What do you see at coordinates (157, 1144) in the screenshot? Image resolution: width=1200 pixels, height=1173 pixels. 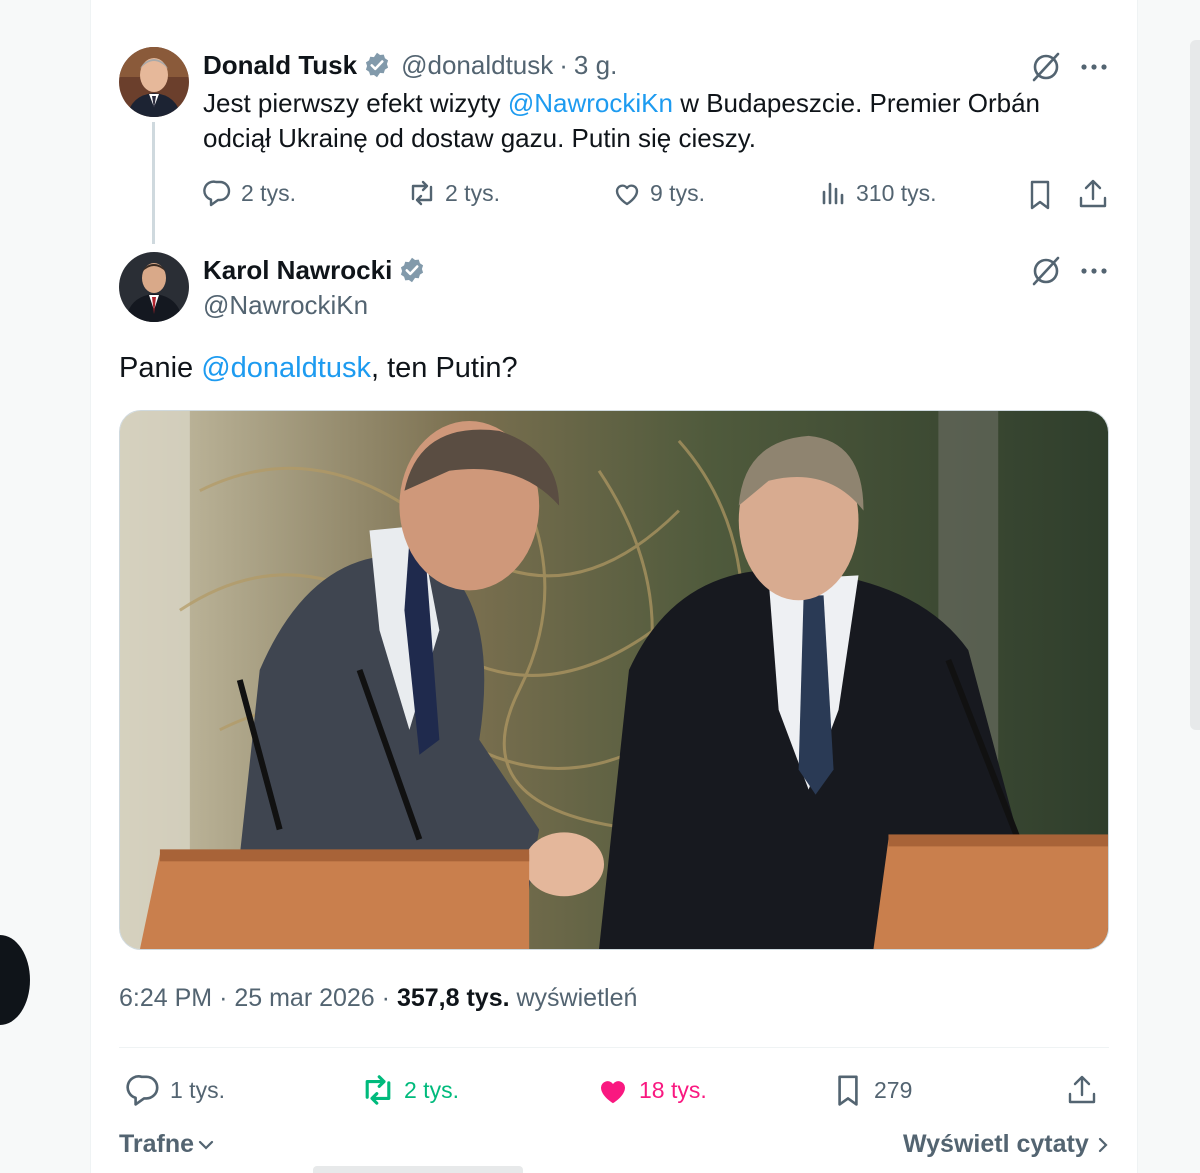 I see `sort-label: Trafne` at bounding box center [157, 1144].